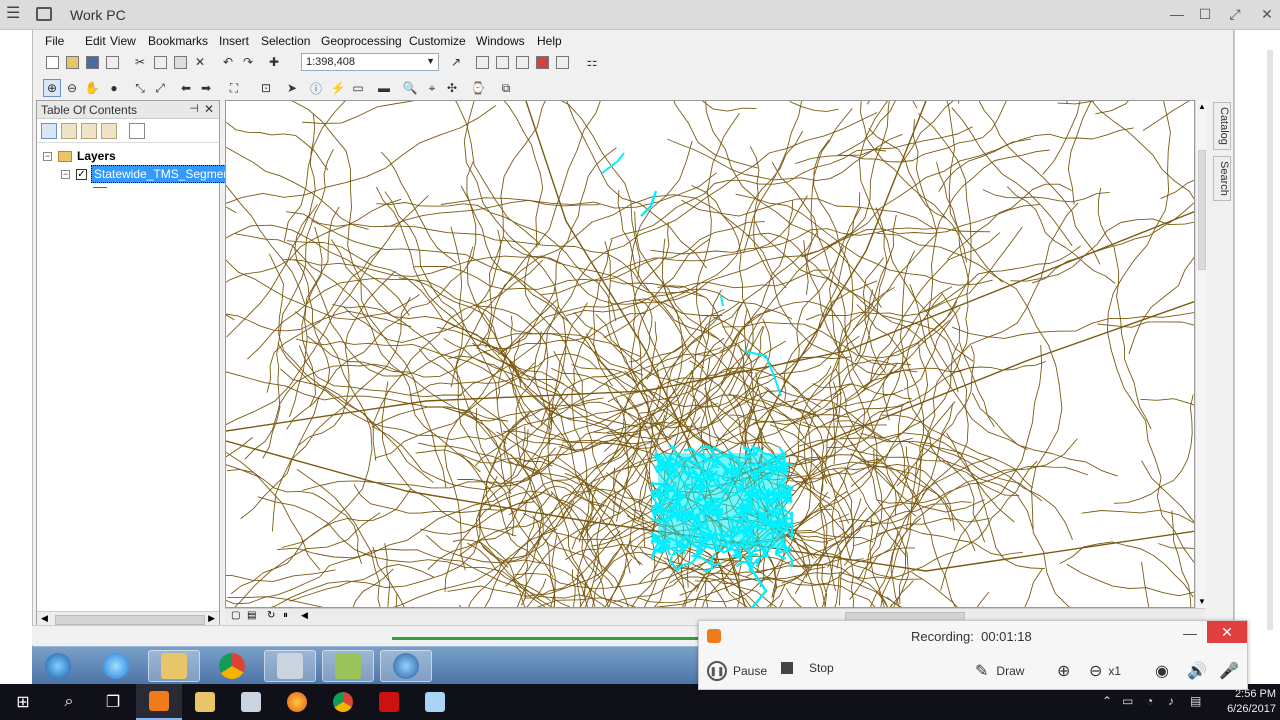 The width and height of the screenshot is (1280, 720). I want to click on cut-icon: ✂, so click(140, 62).